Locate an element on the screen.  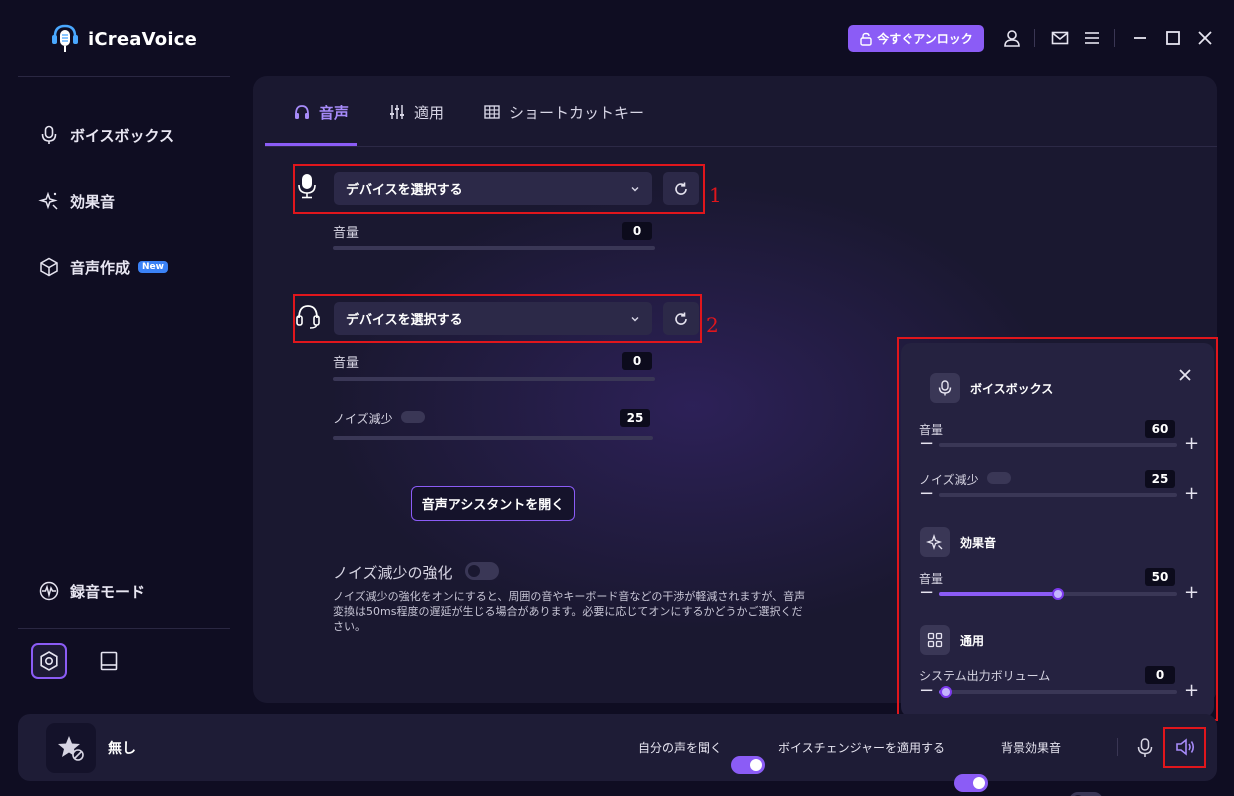
sidebar-item-voicebox: ボイスボックス is located at coordinates (106, 135).